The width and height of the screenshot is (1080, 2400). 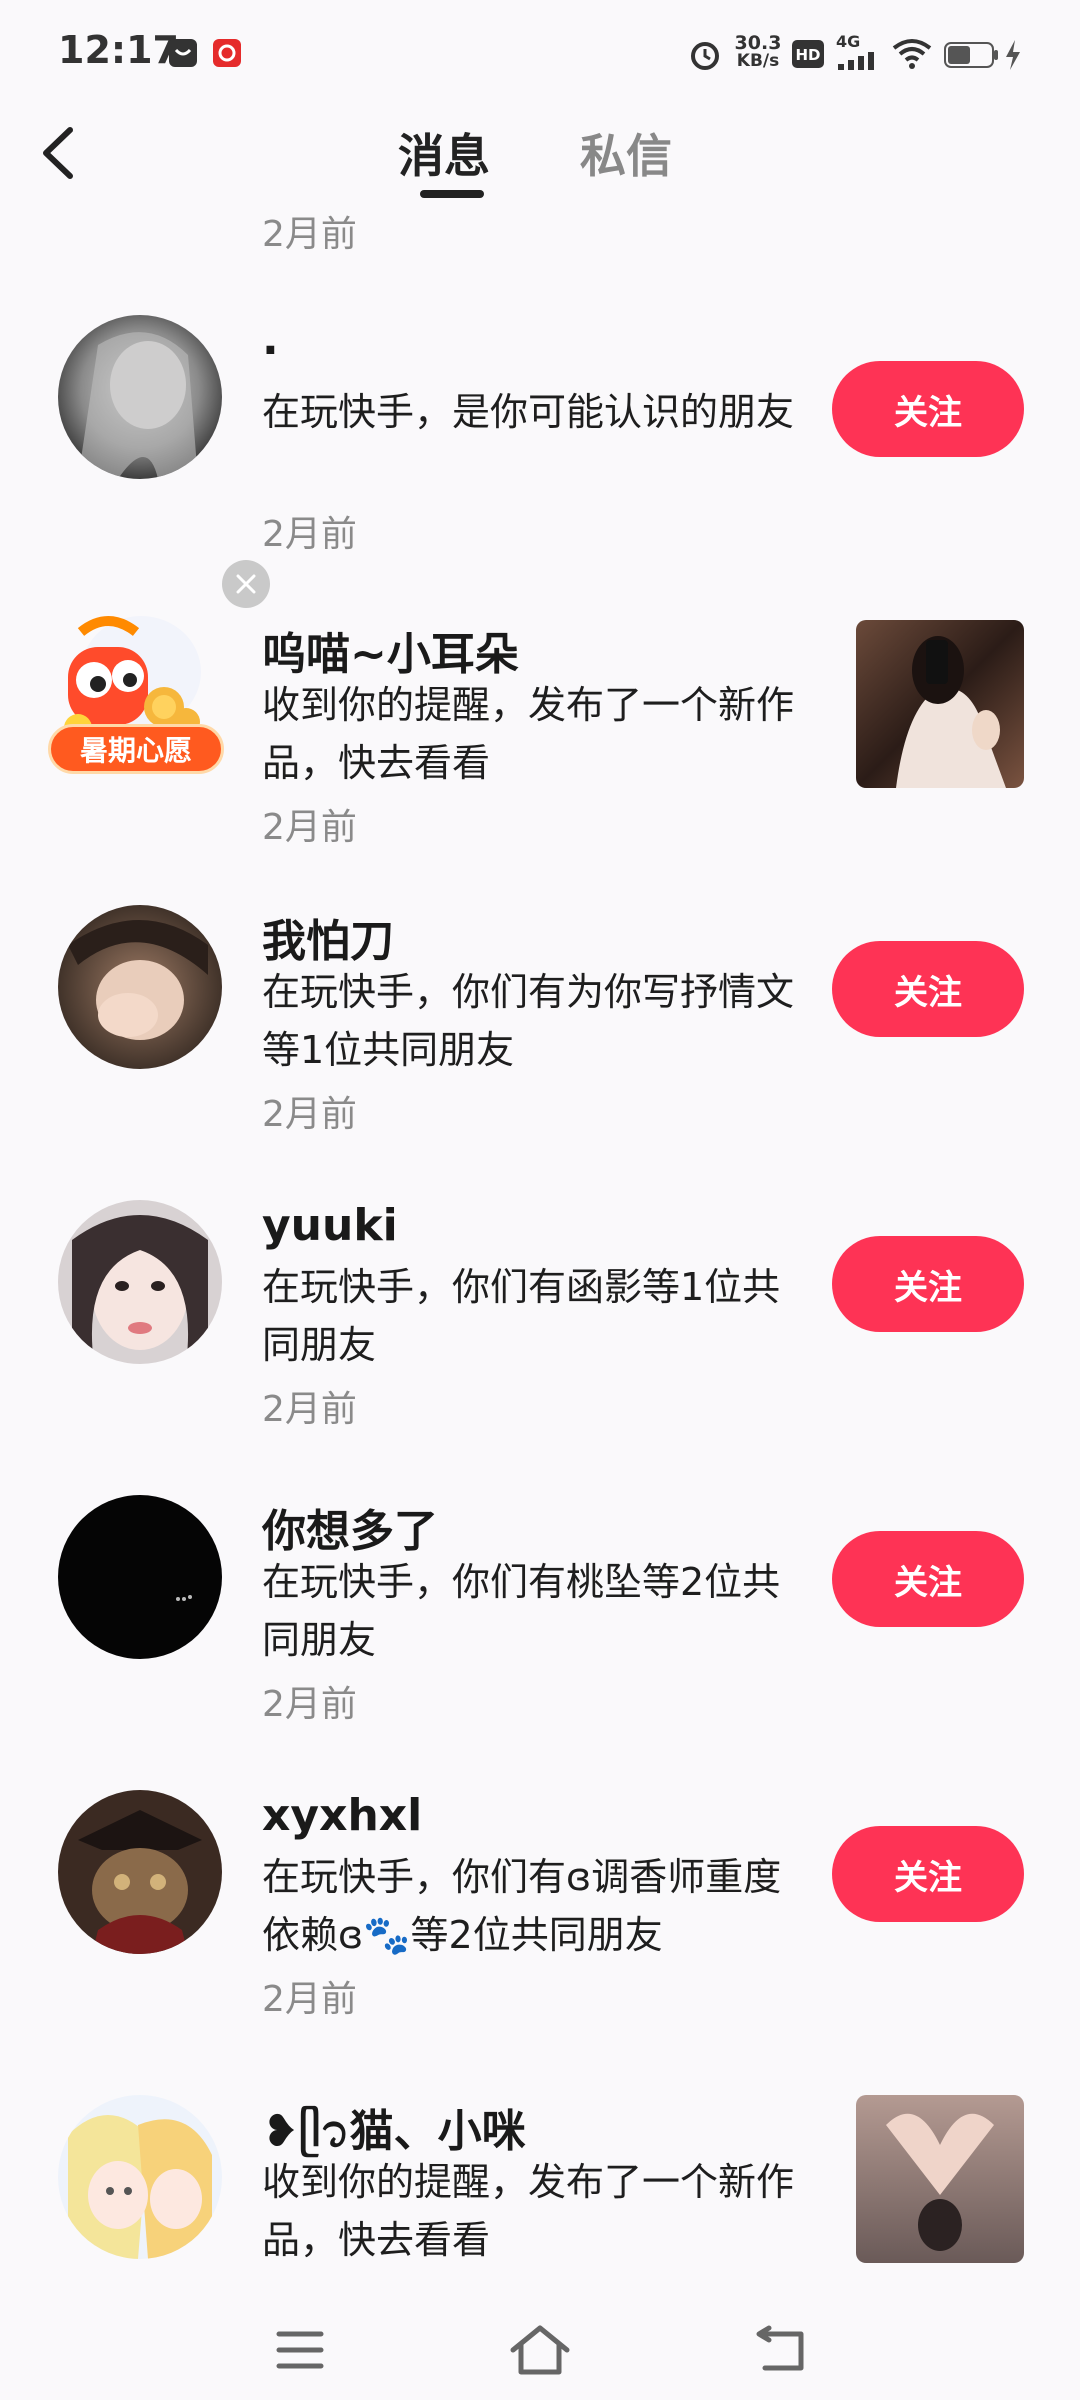 What do you see at coordinates (183, 53) in the screenshot?
I see `notification-app-icon` at bounding box center [183, 53].